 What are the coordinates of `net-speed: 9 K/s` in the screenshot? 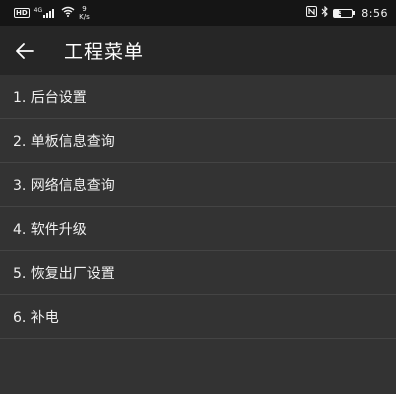 It's located at (84, 13).